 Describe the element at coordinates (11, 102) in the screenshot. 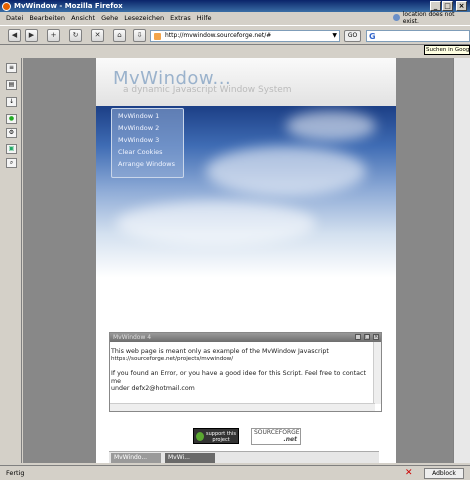

I see `sidebar-download-icon: ↓` at that location.